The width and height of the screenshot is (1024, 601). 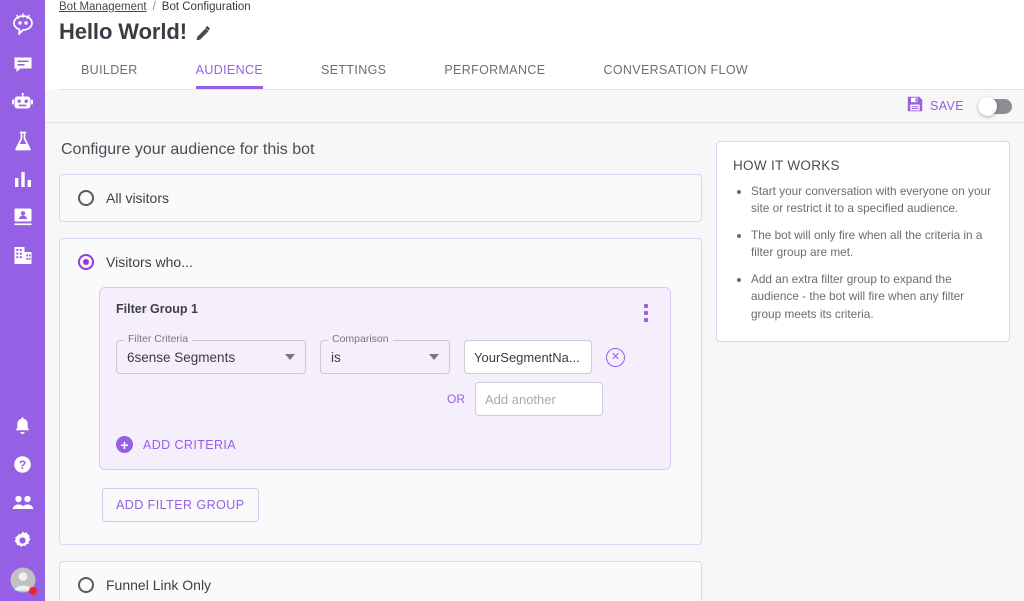 I want to click on circle-x-icon: ✕, so click(x=615, y=357).